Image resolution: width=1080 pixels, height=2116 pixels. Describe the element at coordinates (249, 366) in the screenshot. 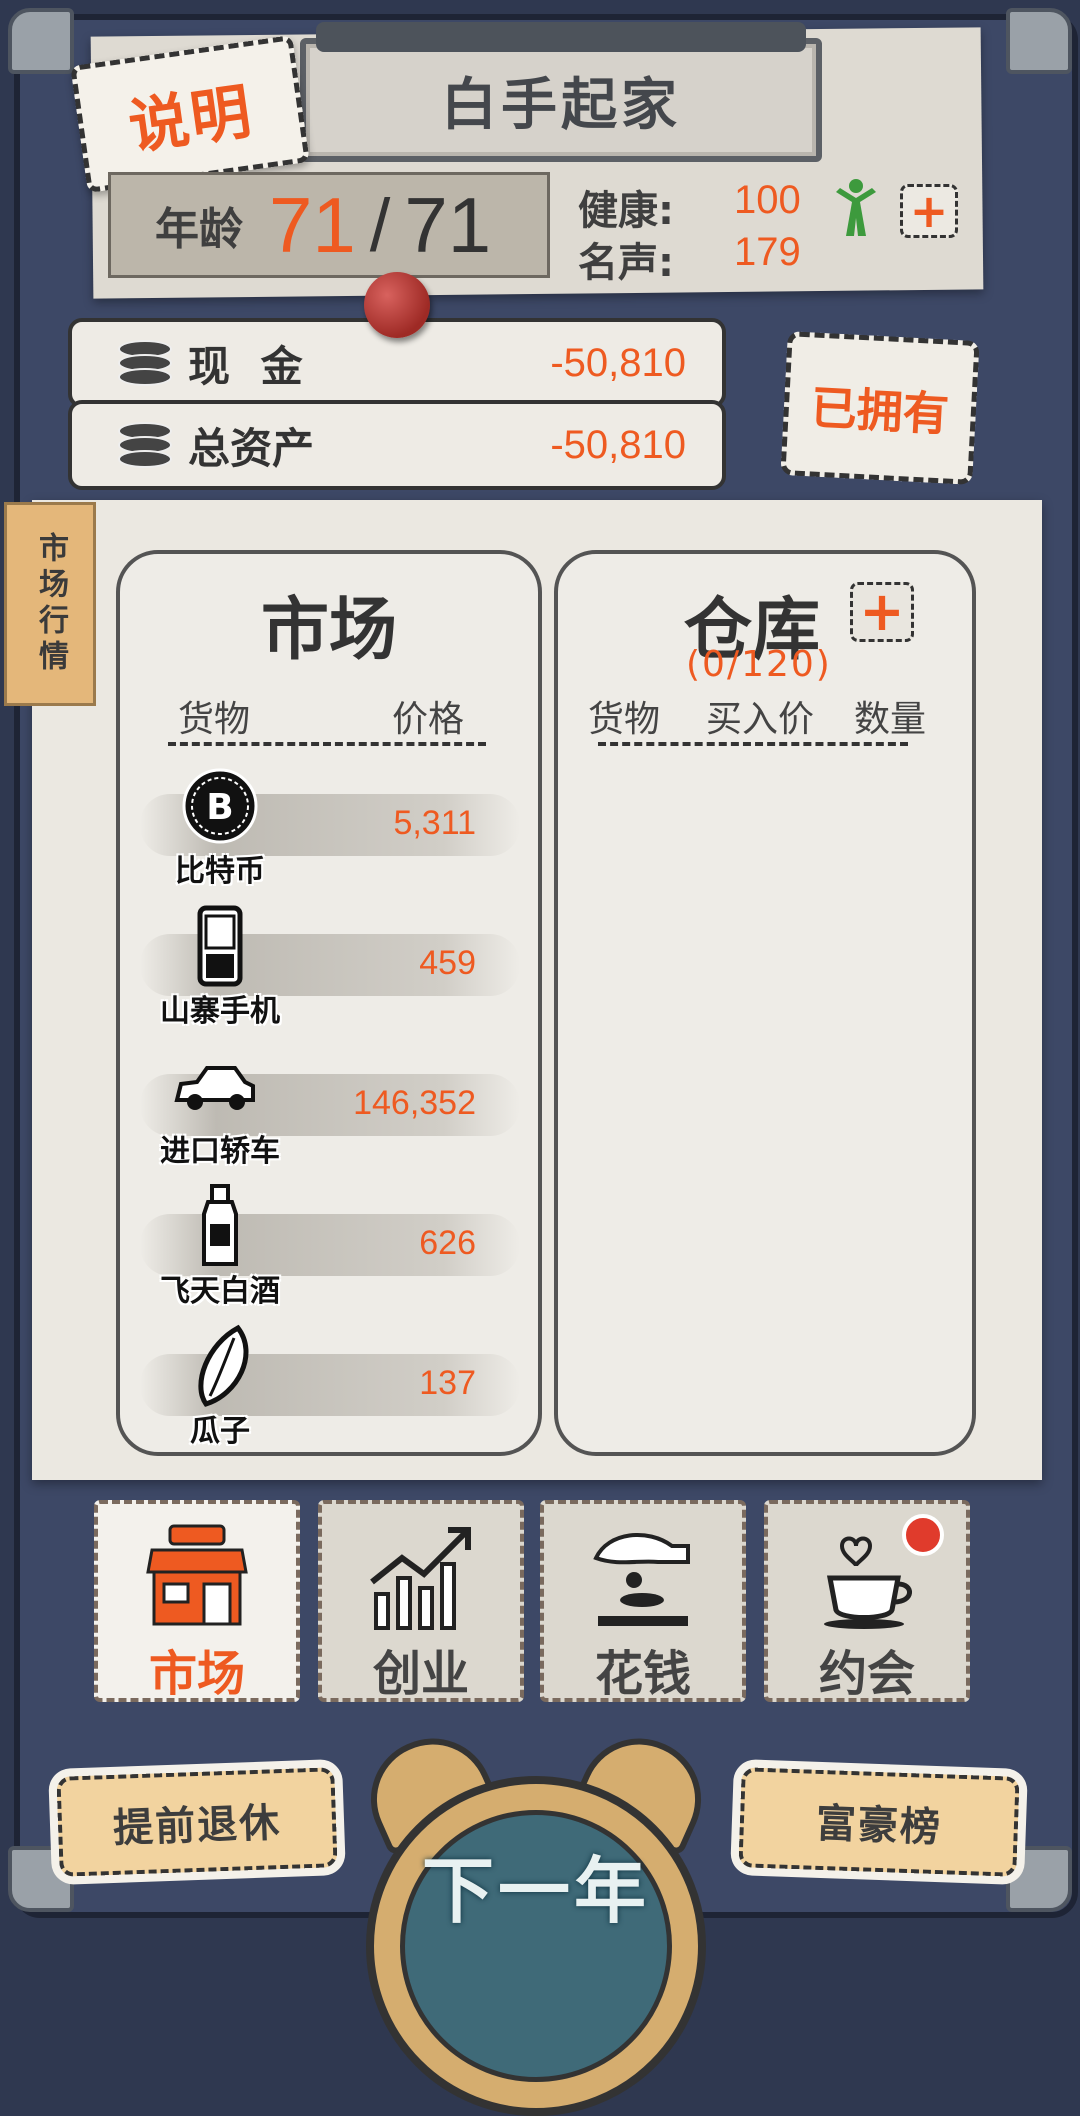

I see `cash-label: 现 金` at that location.